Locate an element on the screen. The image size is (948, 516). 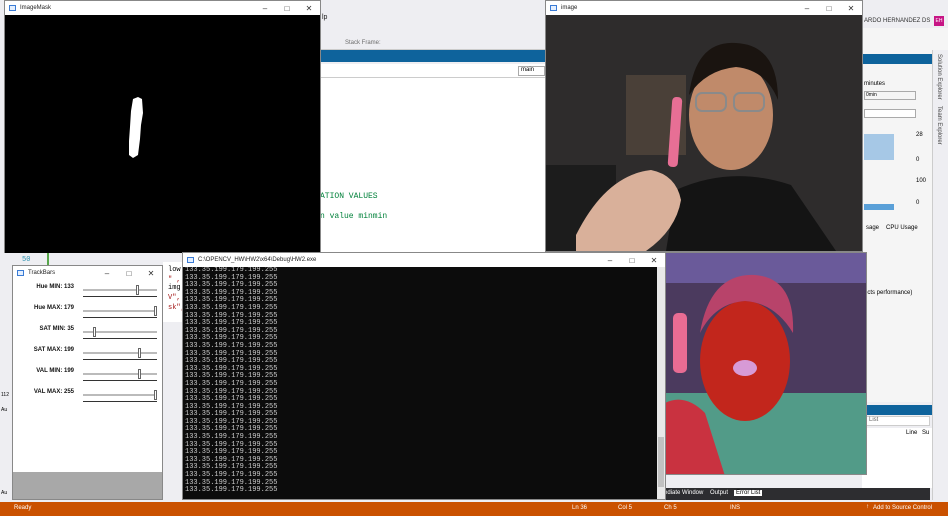
change-marker is located at coordinates (48, 259).